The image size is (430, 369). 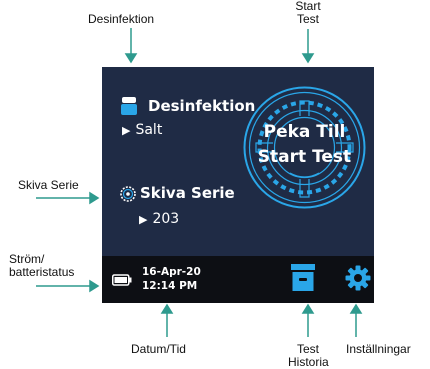 What do you see at coordinates (187, 193) in the screenshot?
I see `disc-series-label: Skiva Serie` at bounding box center [187, 193].